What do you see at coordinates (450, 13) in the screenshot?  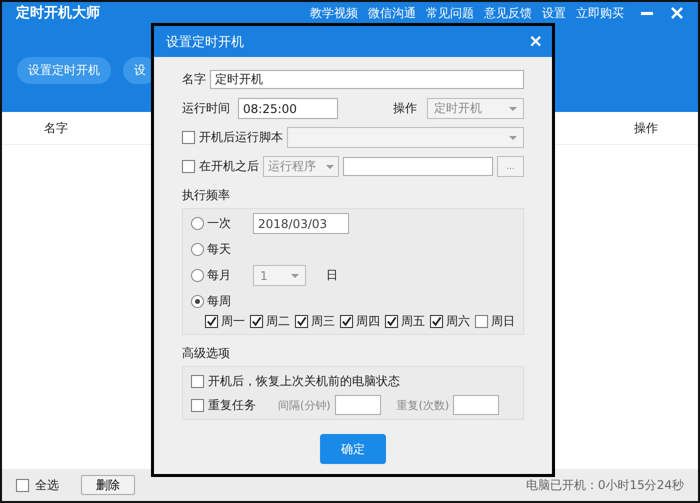 I see `menu-link: 常见问题` at bounding box center [450, 13].